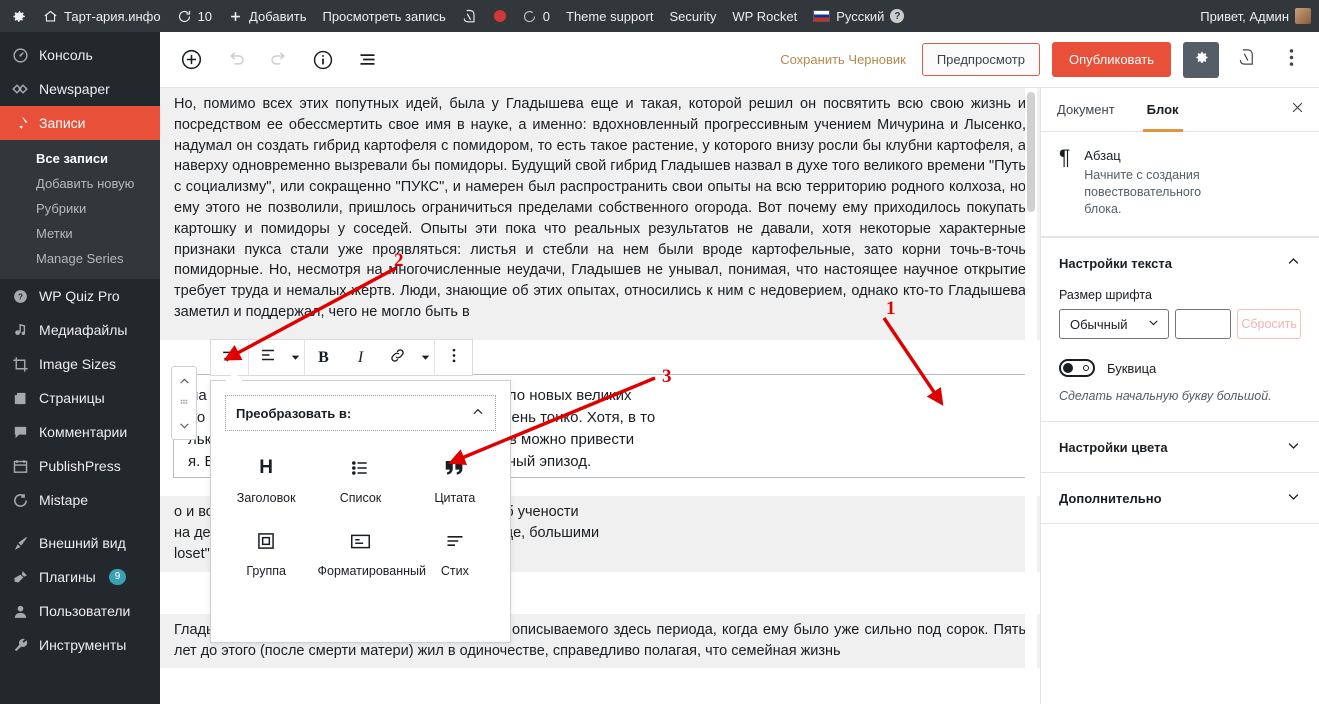 Image resolution: width=1319 pixels, height=704 pixels. What do you see at coordinates (235, 60) in the screenshot?
I see `undo-button` at bounding box center [235, 60].